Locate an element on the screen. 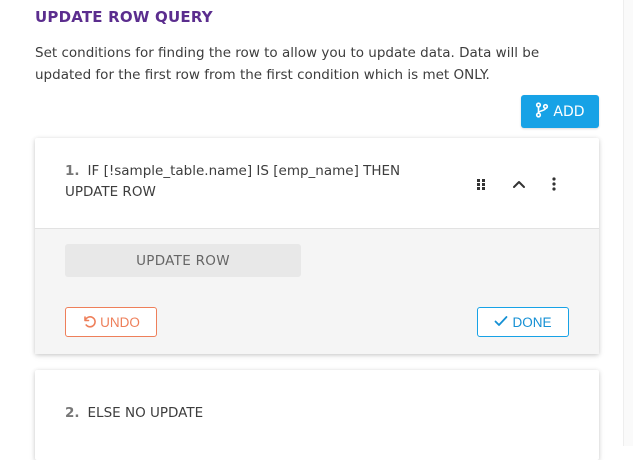 The width and height of the screenshot is (633, 460). page-title: UPDATE ROW QUERY is located at coordinates (124, 17).